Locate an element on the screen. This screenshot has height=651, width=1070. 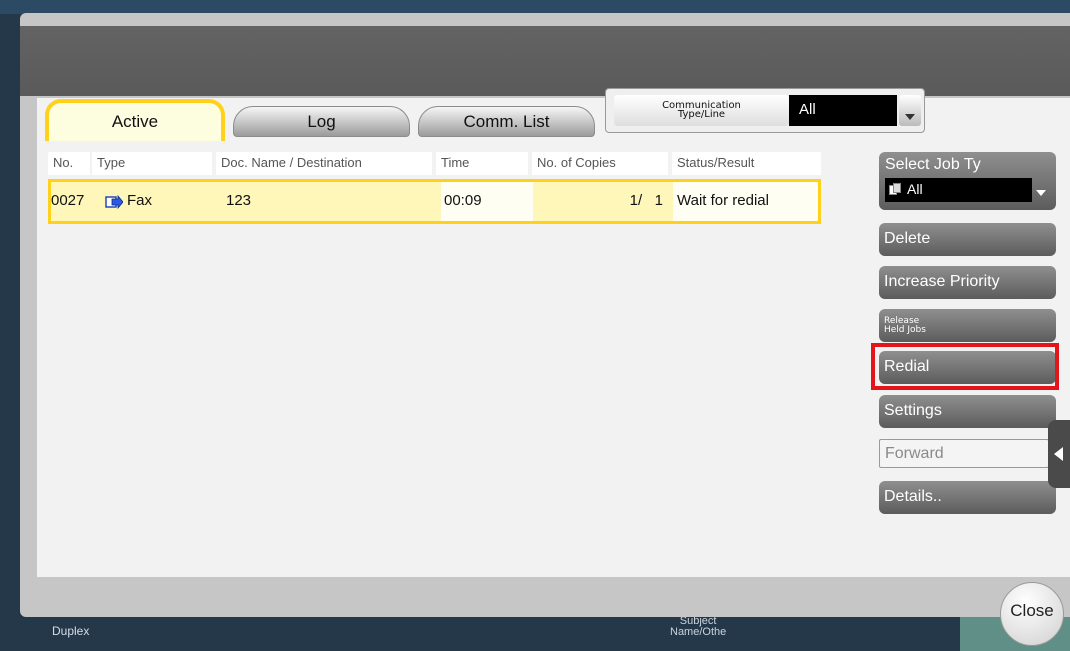
release-held-jobs-button: Release Held Jobs is located at coordinates (967, 325).